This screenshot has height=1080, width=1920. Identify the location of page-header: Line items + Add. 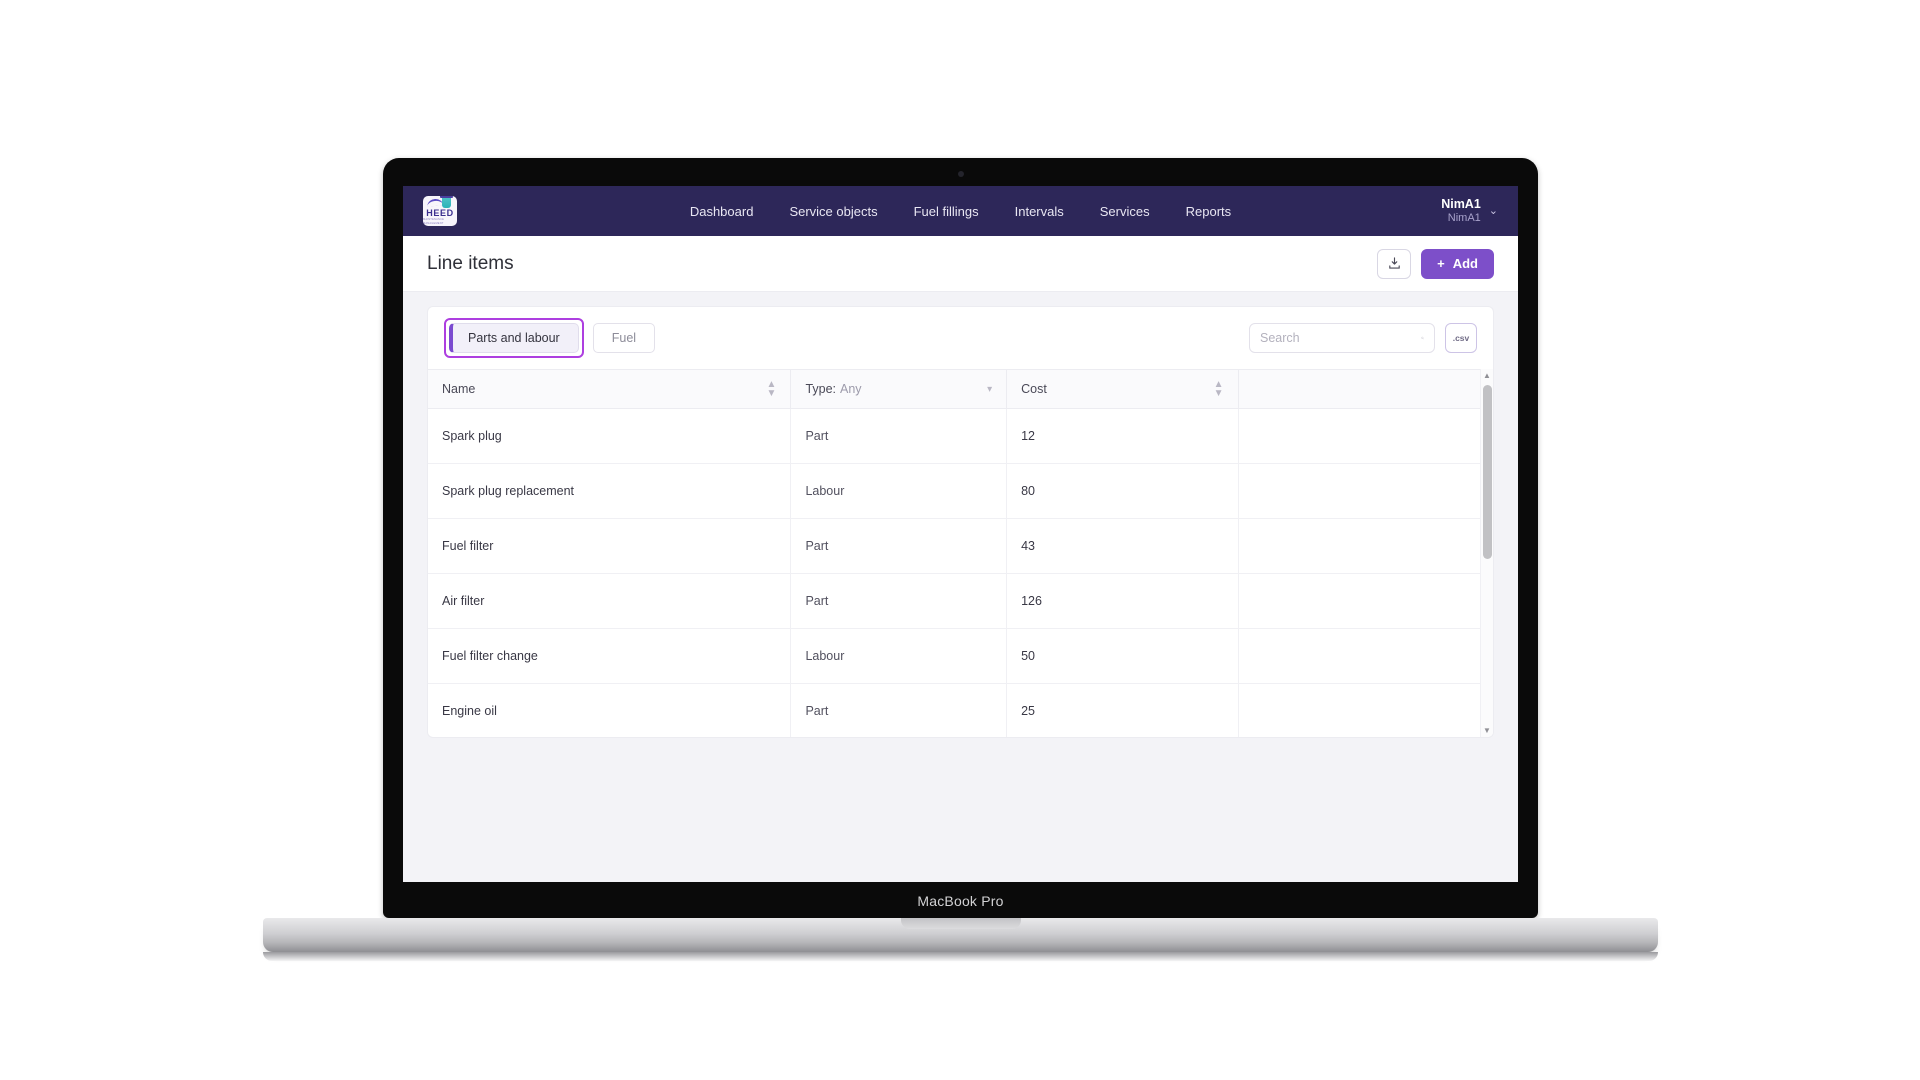
(960, 264).